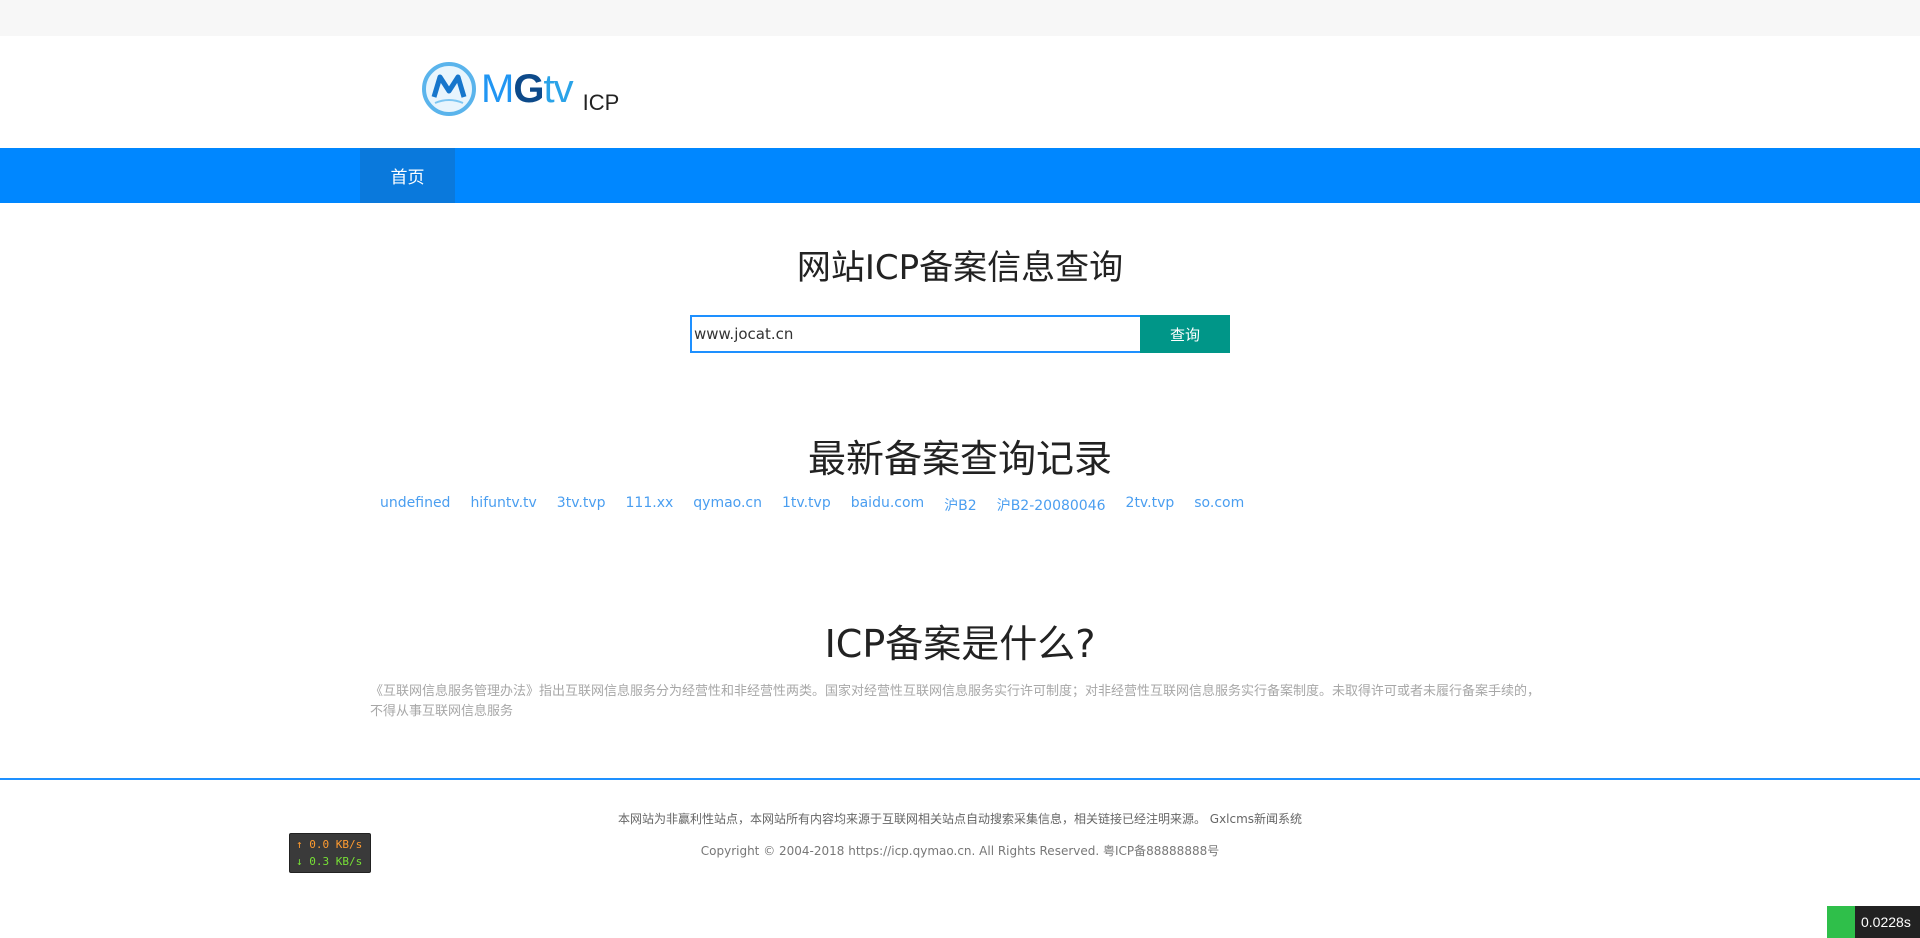  What do you see at coordinates (1219, 505) in the screenshot?
I see `record-link: so.com` at bounding box center [1219, 505].